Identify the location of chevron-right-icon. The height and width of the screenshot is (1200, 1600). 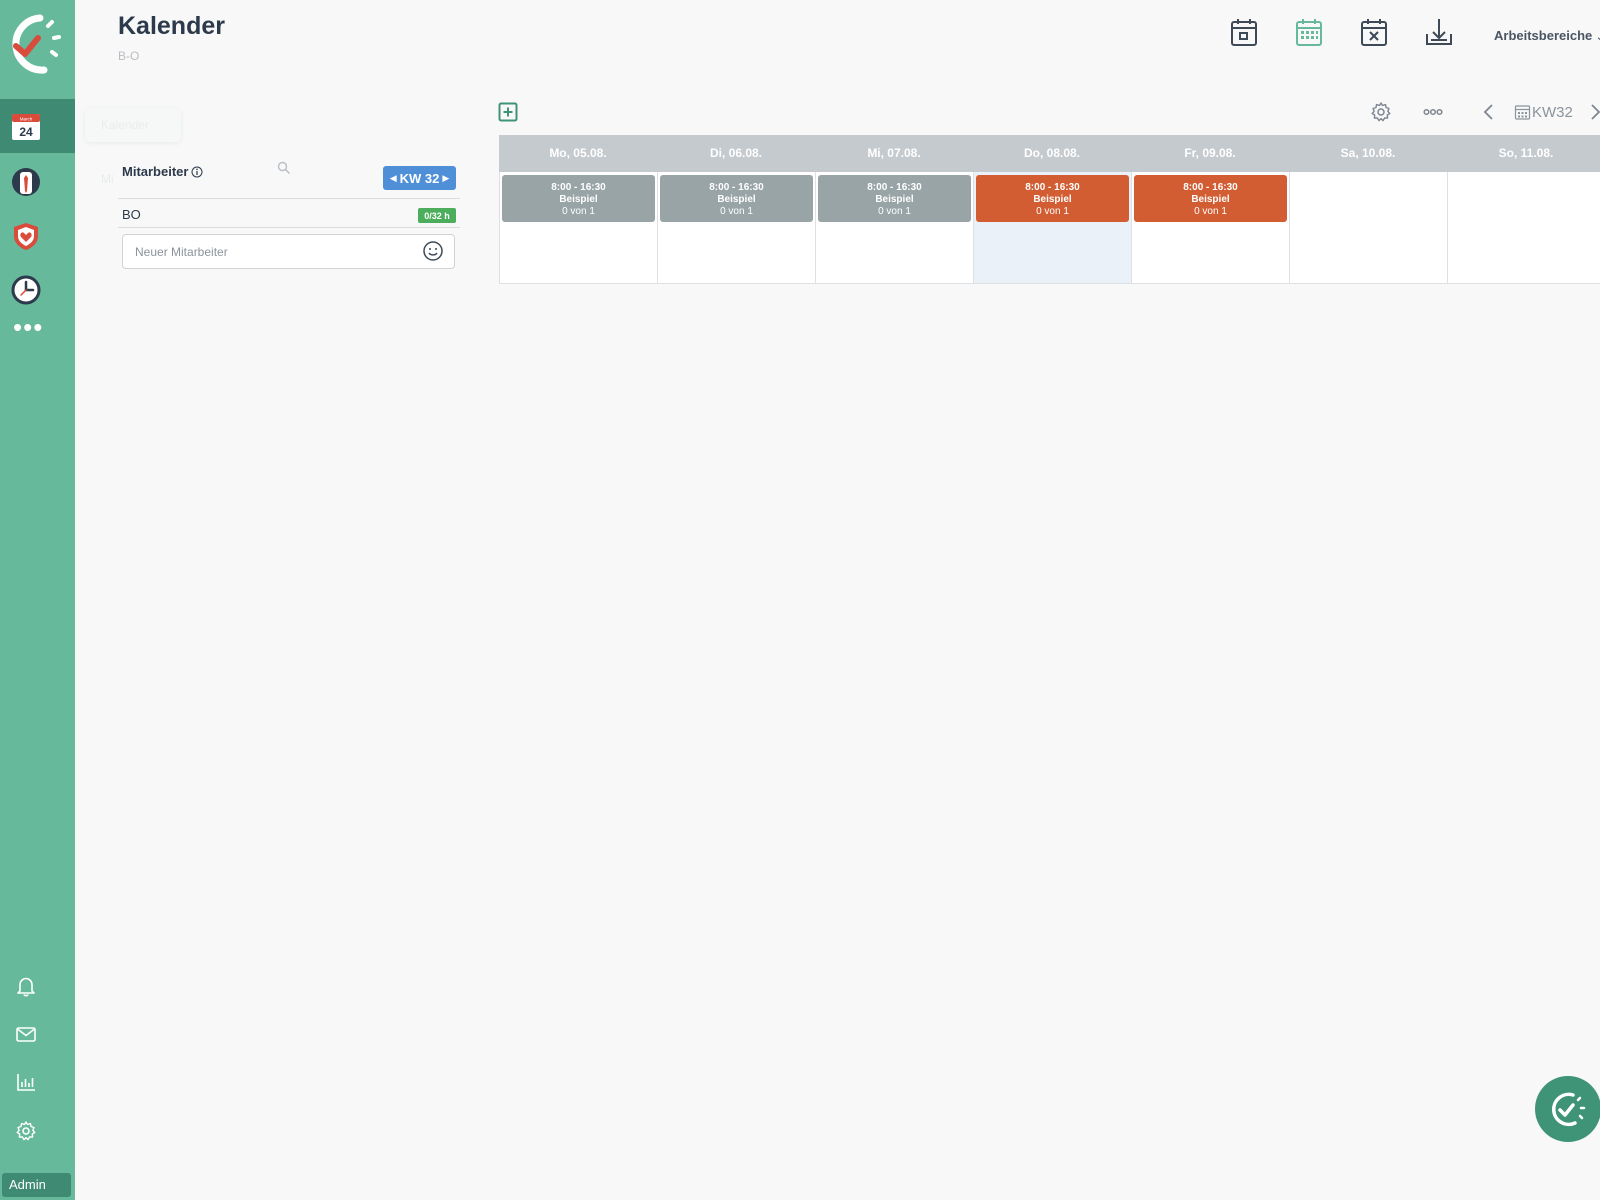
(1595, 112).